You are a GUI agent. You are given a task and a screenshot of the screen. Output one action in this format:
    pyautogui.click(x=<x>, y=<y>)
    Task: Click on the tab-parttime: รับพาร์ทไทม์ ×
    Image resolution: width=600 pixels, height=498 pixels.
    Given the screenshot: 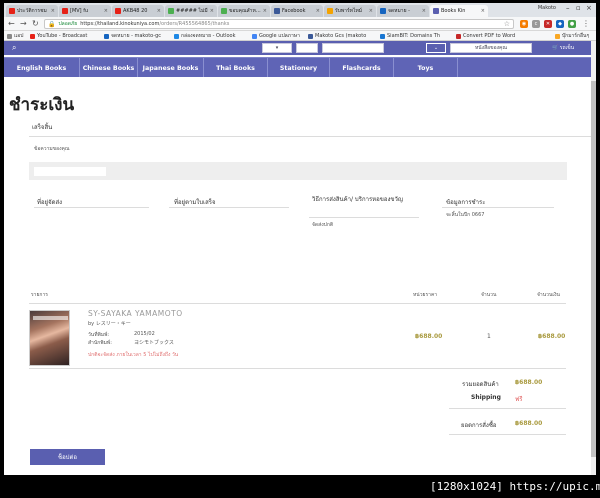 What is the action you would take?
    pyautogui.click(x=350, y=11)
    